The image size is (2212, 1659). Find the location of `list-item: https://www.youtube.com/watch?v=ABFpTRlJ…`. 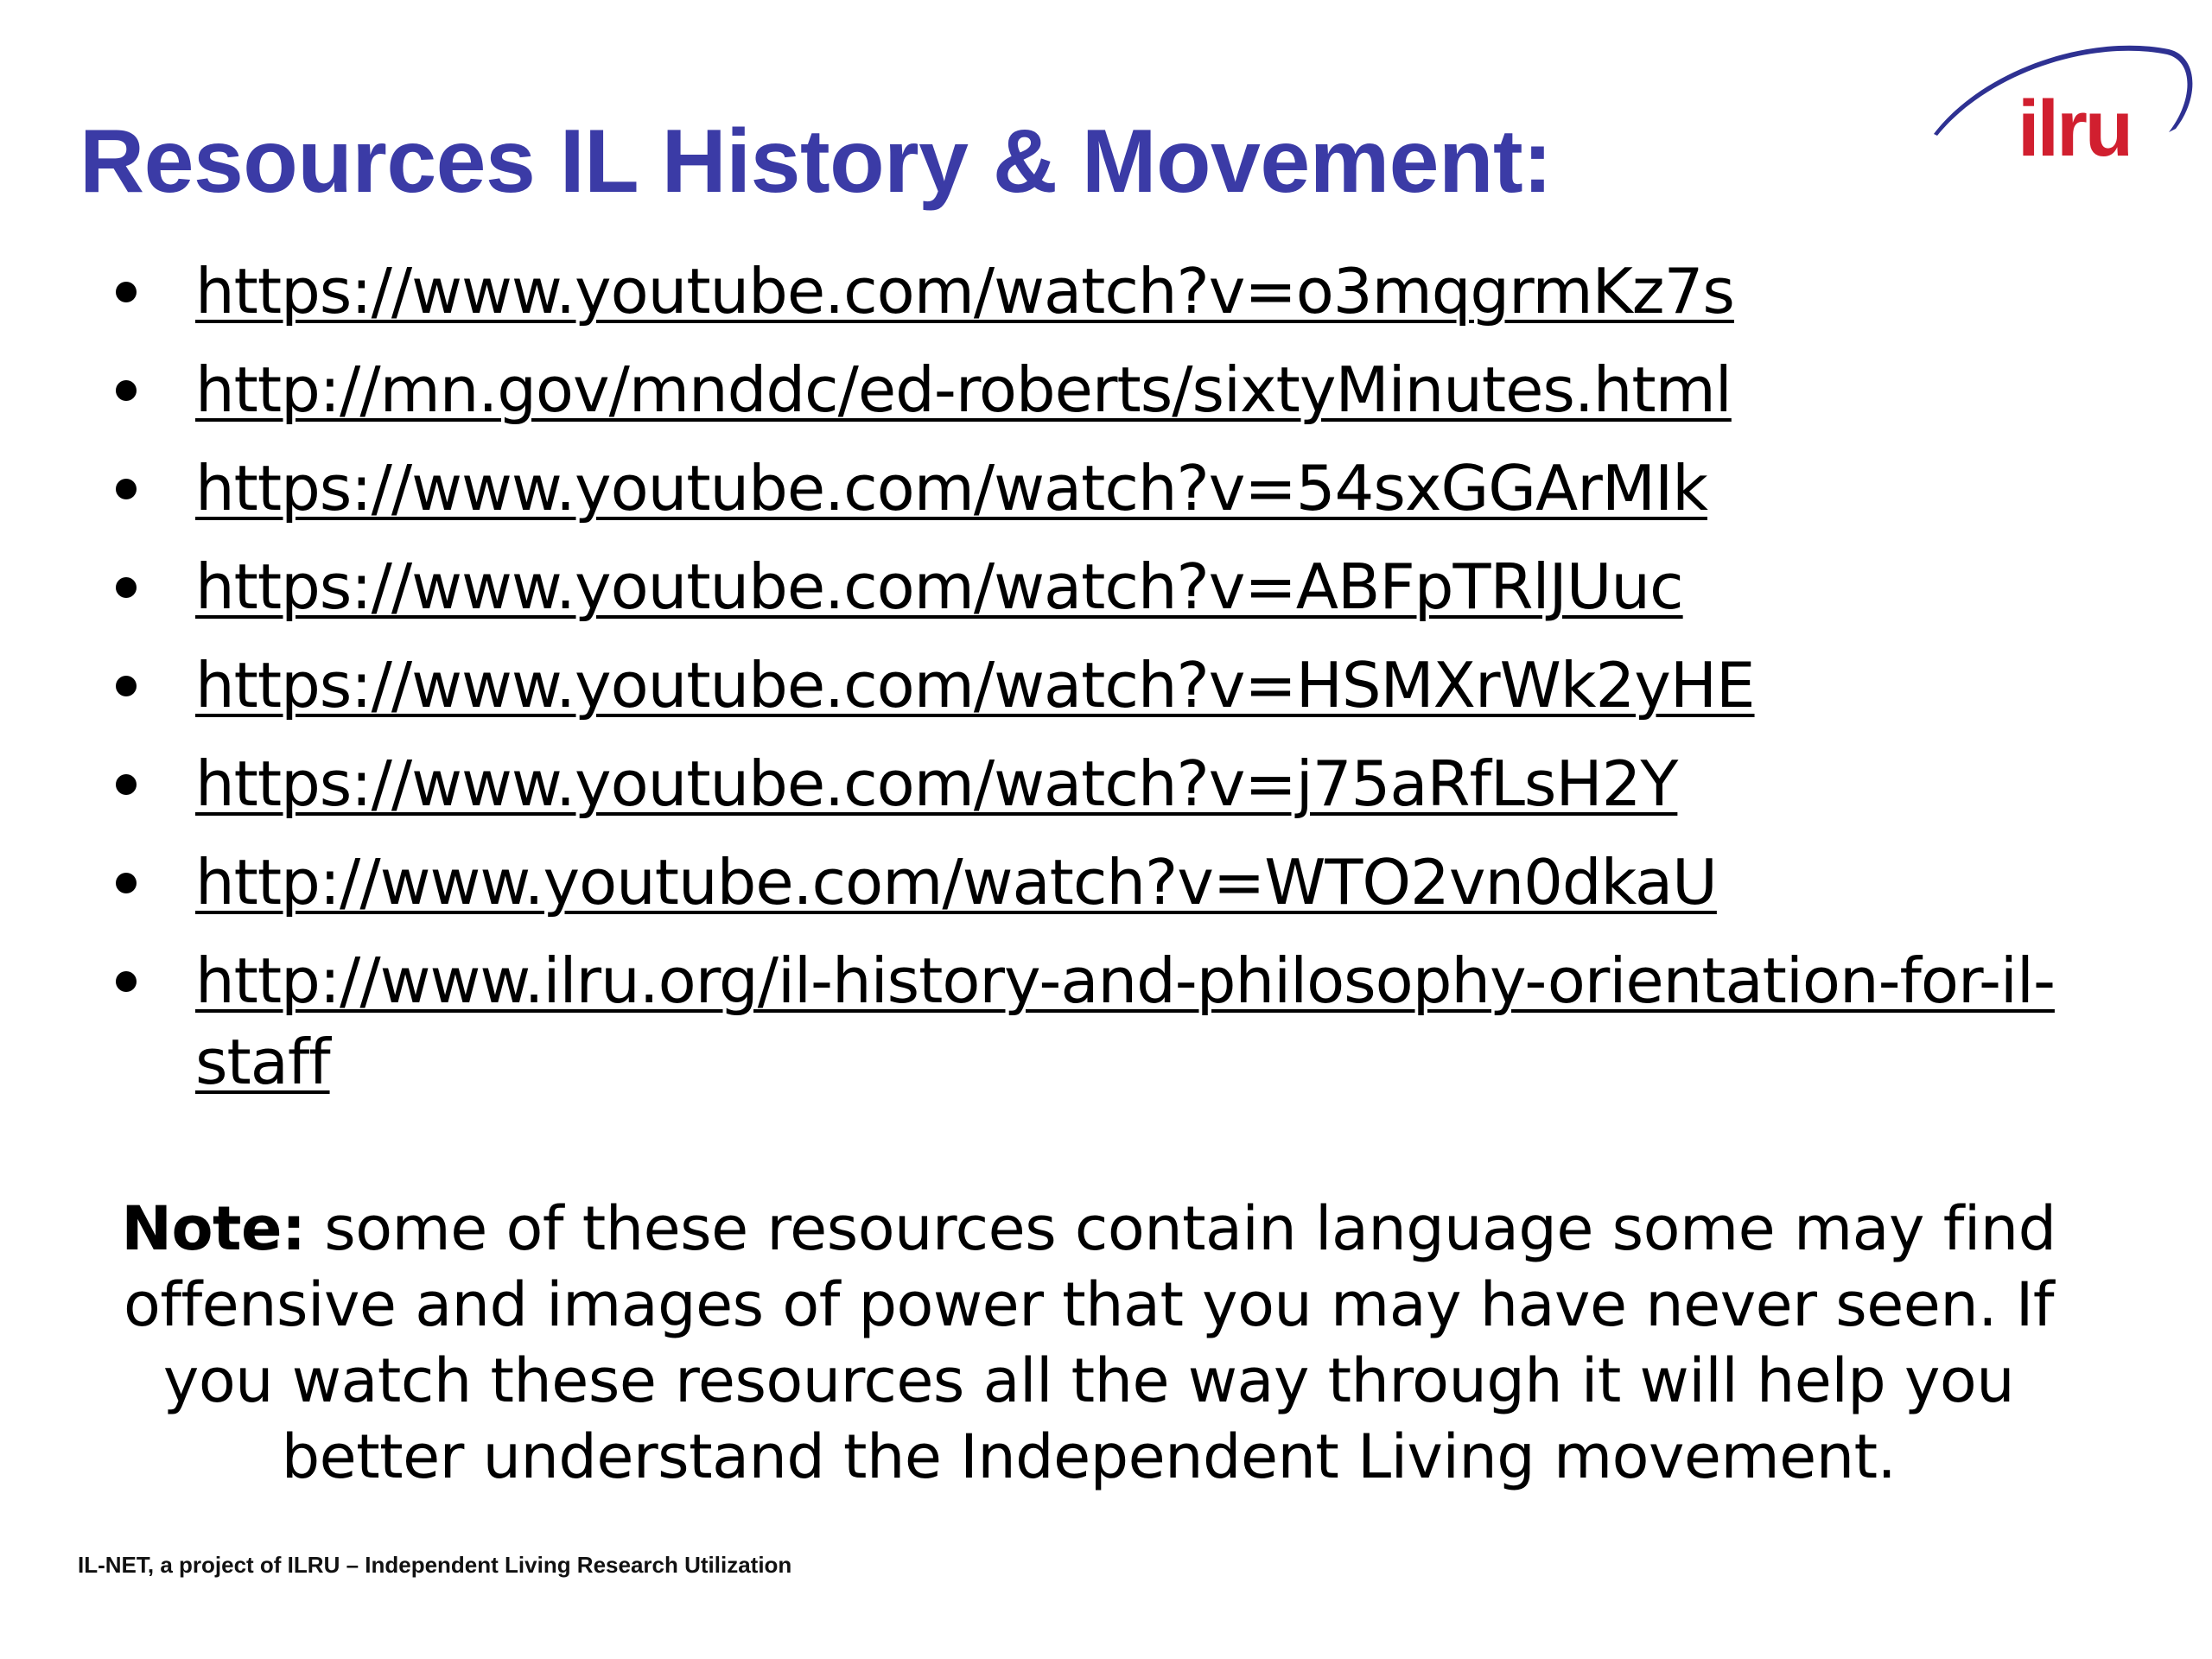

list-item: https://www.youtube.com/watch?v=ABFpTRlJ… is located at coordinates (1089, 586).